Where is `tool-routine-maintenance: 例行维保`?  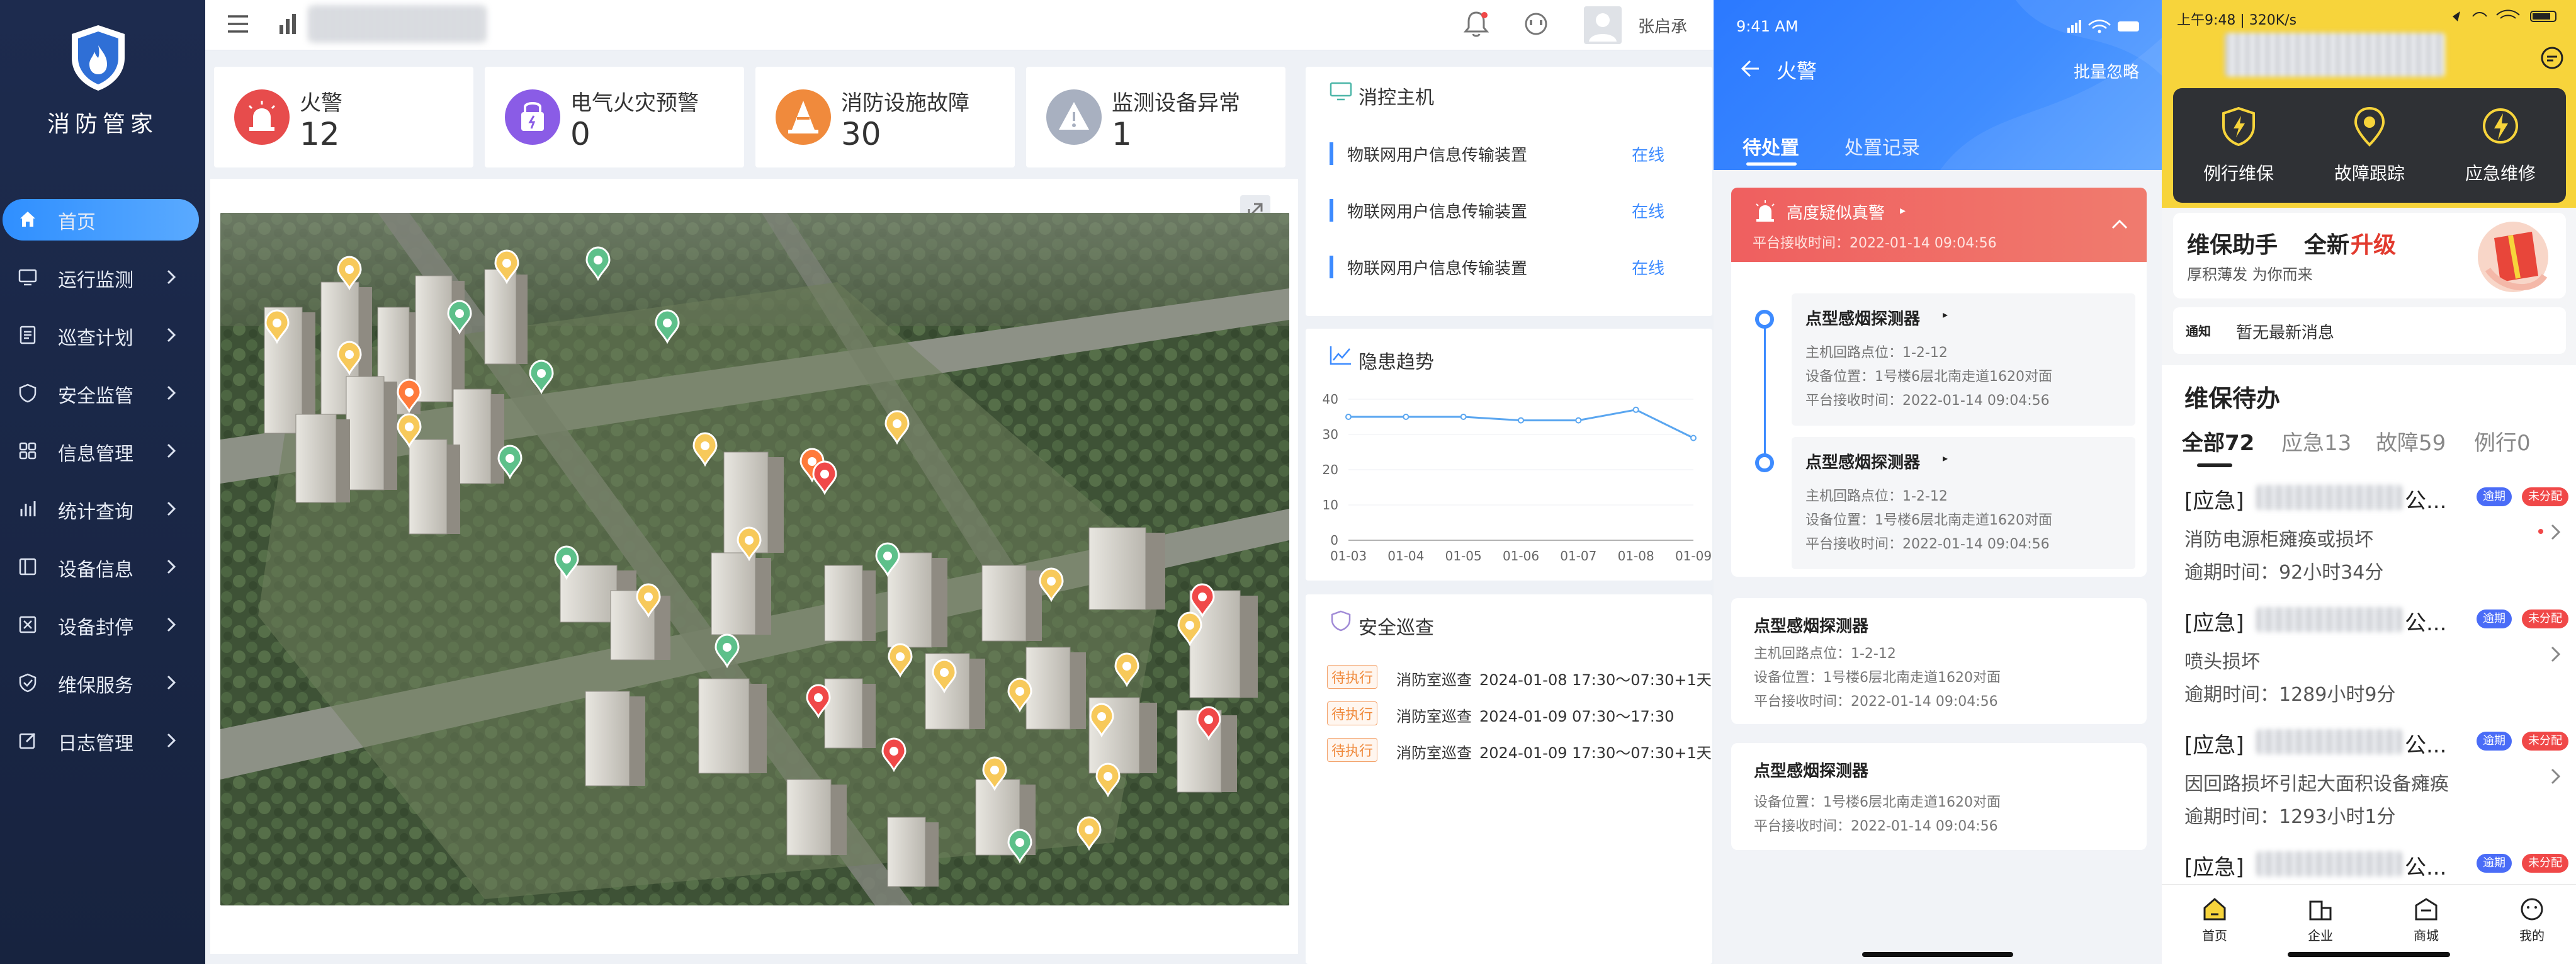 tool-routine-maintenance: 例行维保 is located at coordinates (2238, 145).